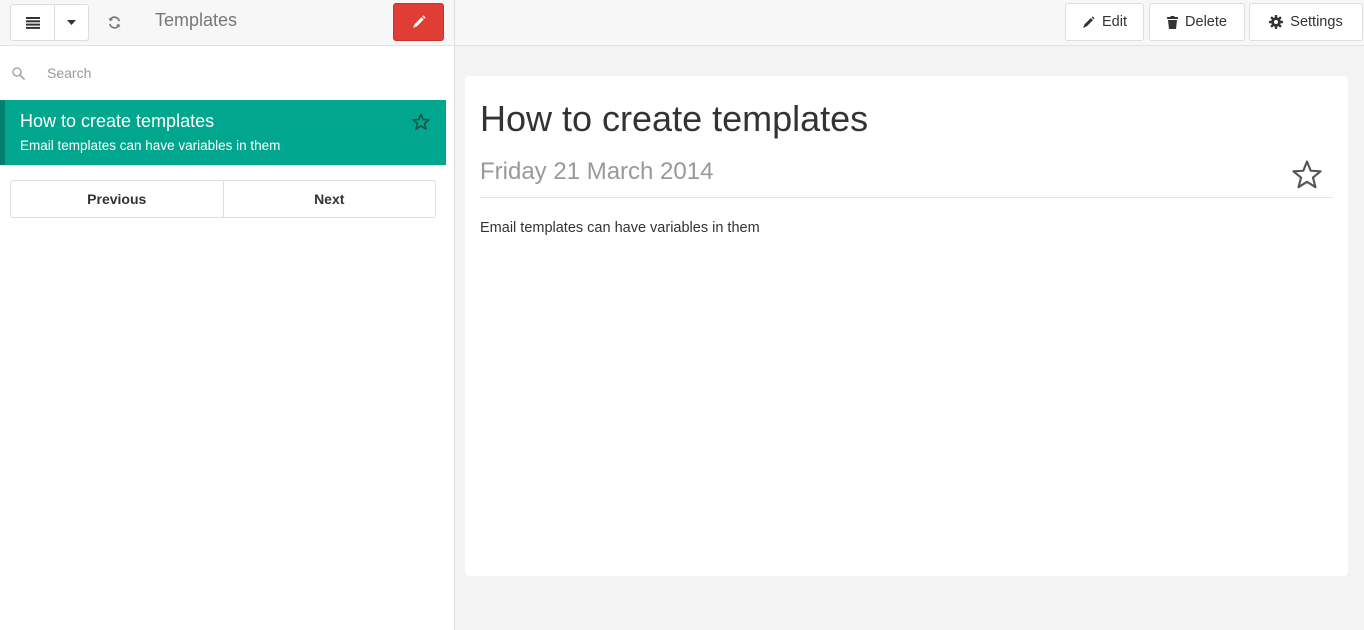 The width and height of the screenshot is (1364, 630). I want to click on search-icon, so click(18, 73).